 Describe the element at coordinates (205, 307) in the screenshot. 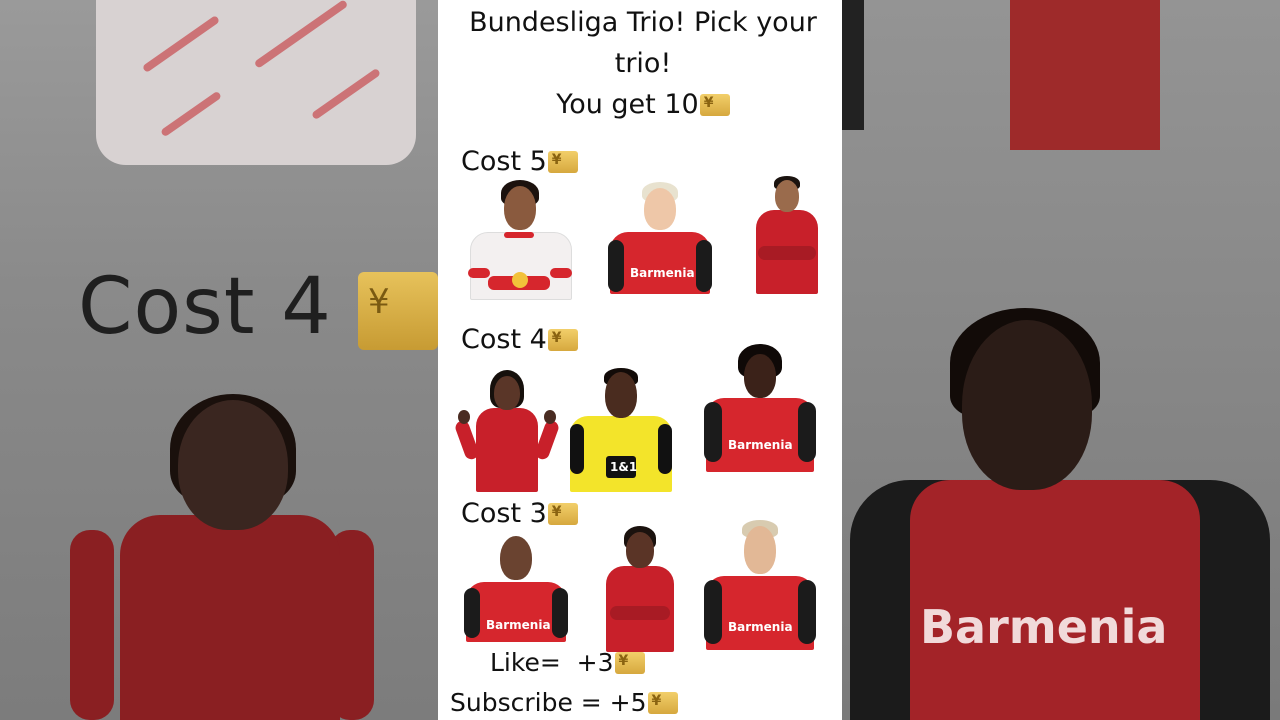

I see `background-cost-text: Cost 4` at that location.